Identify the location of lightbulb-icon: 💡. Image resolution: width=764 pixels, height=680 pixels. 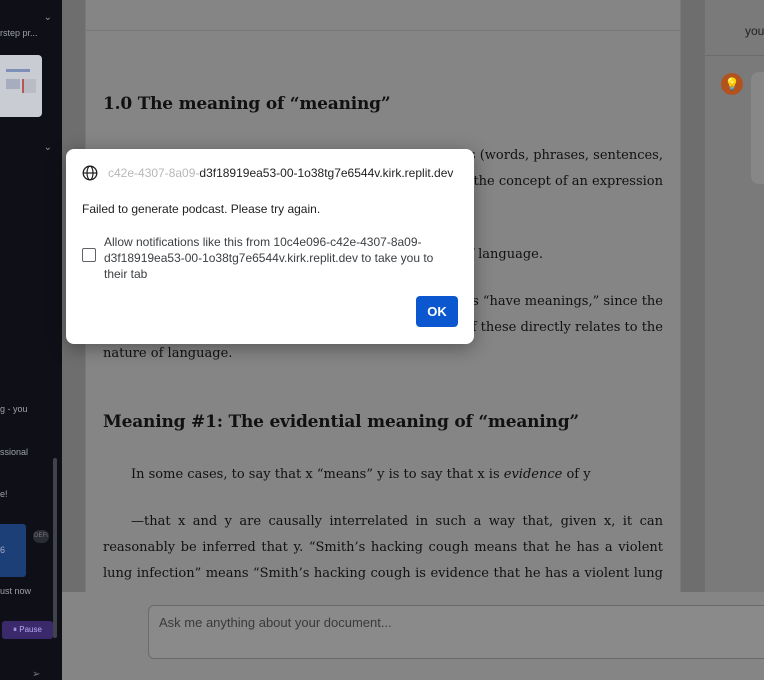
(732, 84).